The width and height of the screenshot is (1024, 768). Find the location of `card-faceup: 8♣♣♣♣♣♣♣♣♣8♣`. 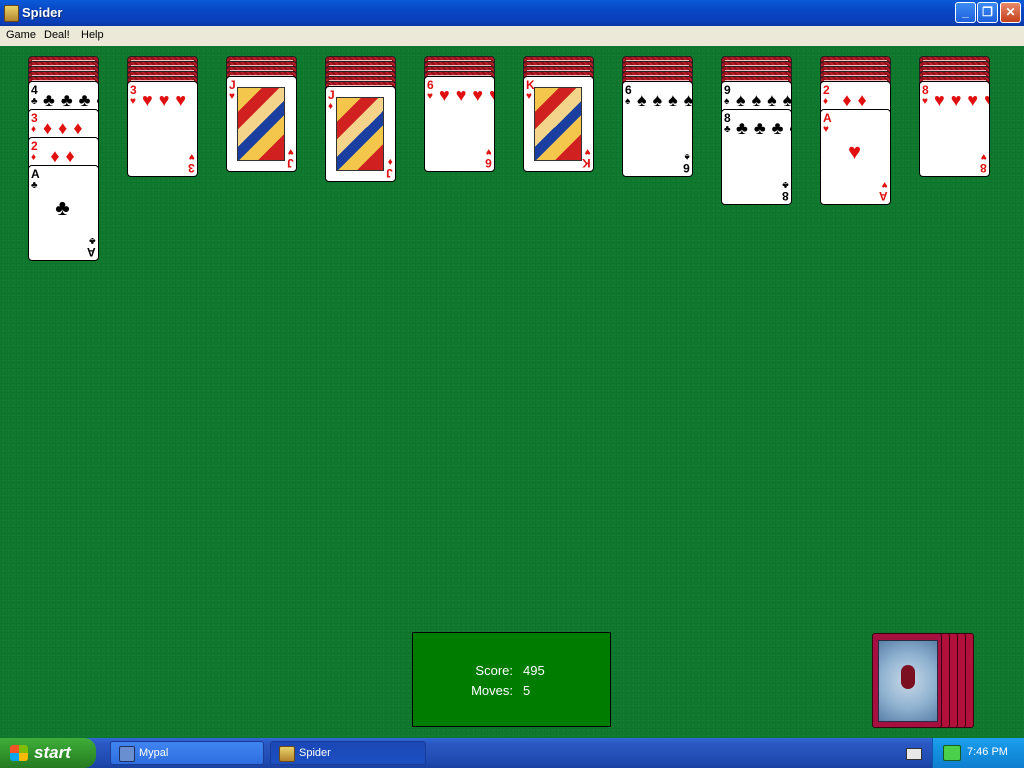

card-faceup: 8♣♣♣♣♣♣♣♣♣8♣ is located at coordinates (756, 157).